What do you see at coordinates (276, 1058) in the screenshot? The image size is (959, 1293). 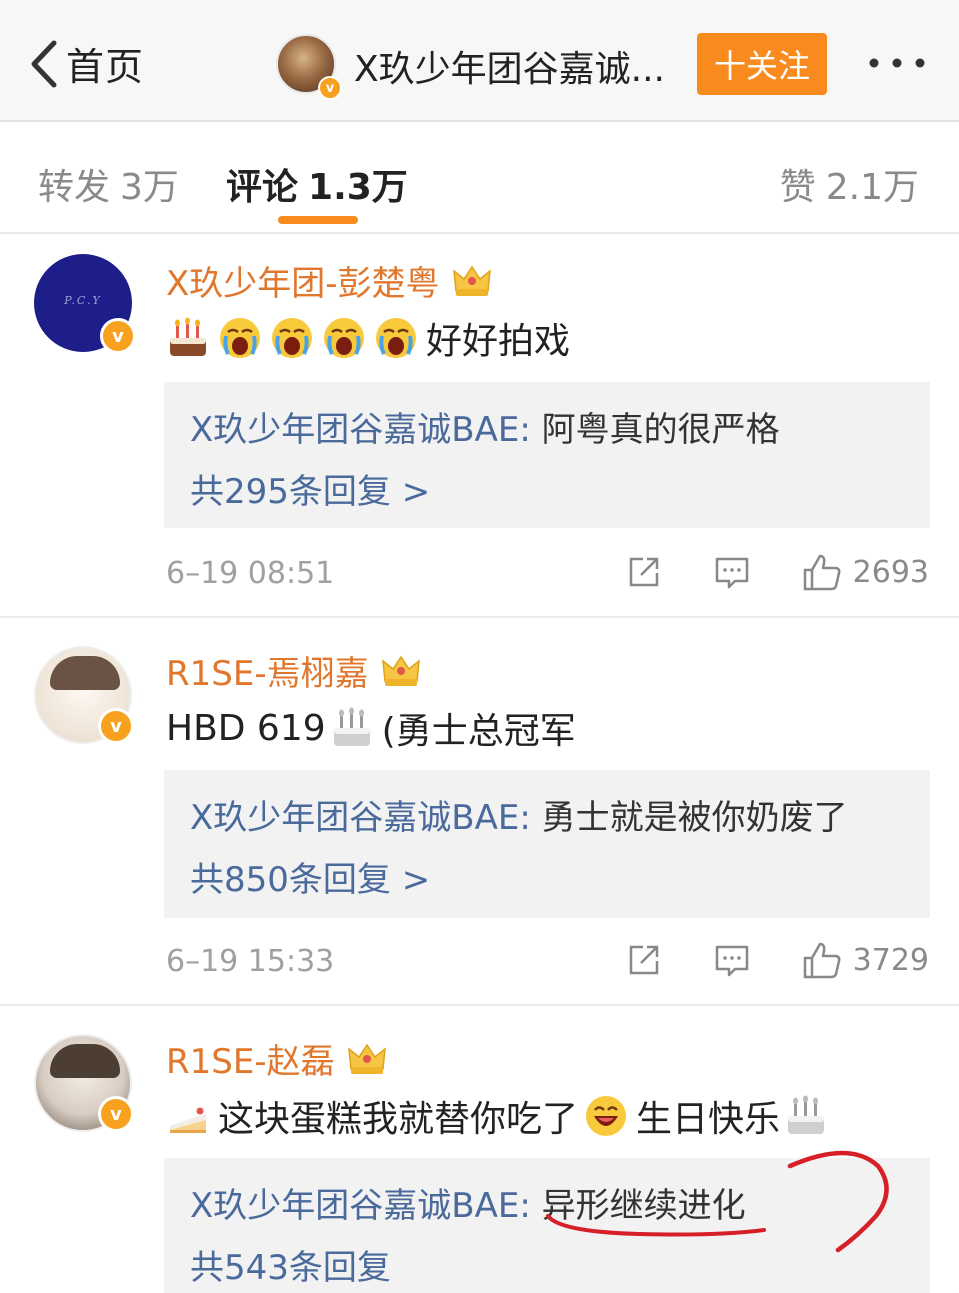 I see `comment-username: R1SE-赵磊` at bounding box center [276, 1058].